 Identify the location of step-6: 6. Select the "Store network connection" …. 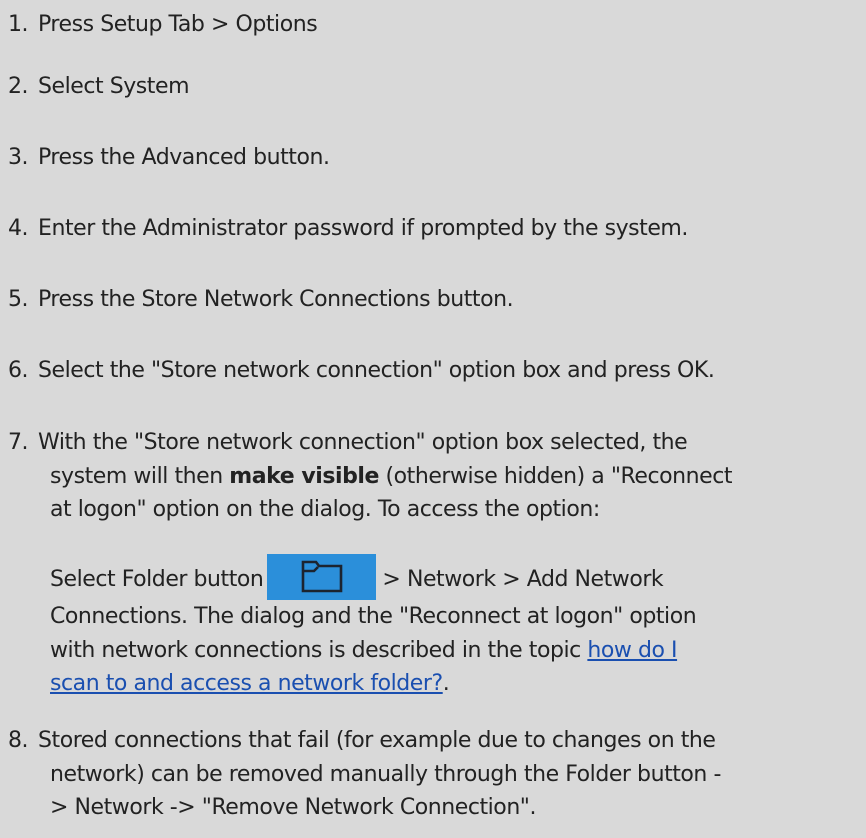
(433, 371).